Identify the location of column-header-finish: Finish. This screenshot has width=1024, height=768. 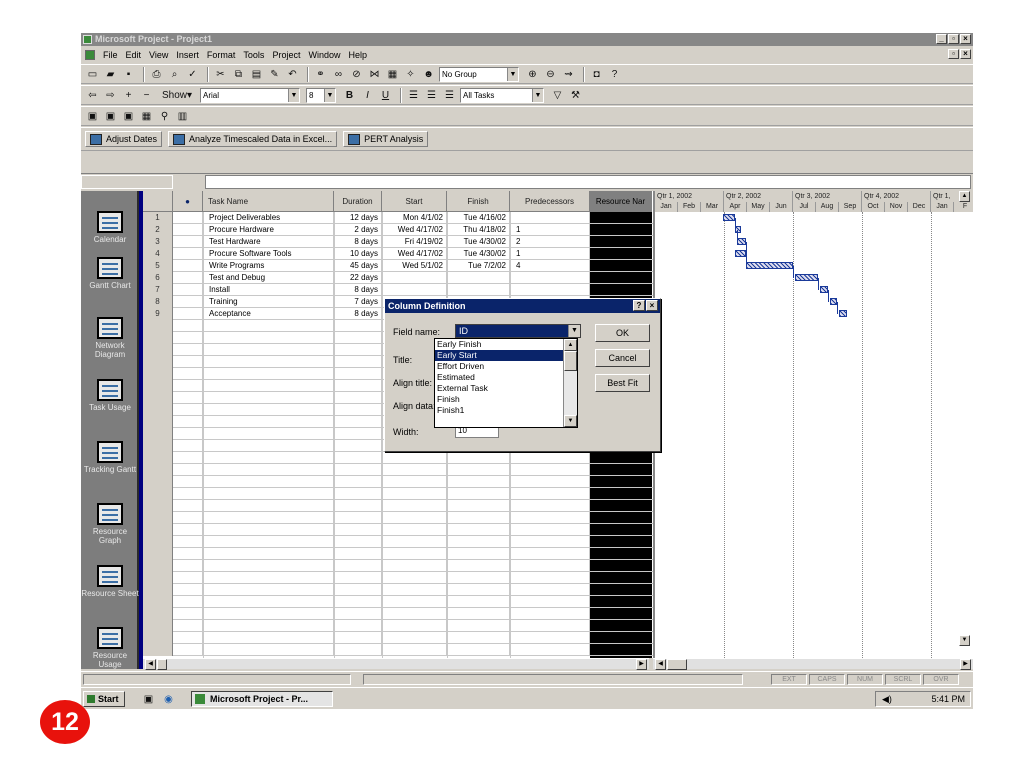
(478, 201).